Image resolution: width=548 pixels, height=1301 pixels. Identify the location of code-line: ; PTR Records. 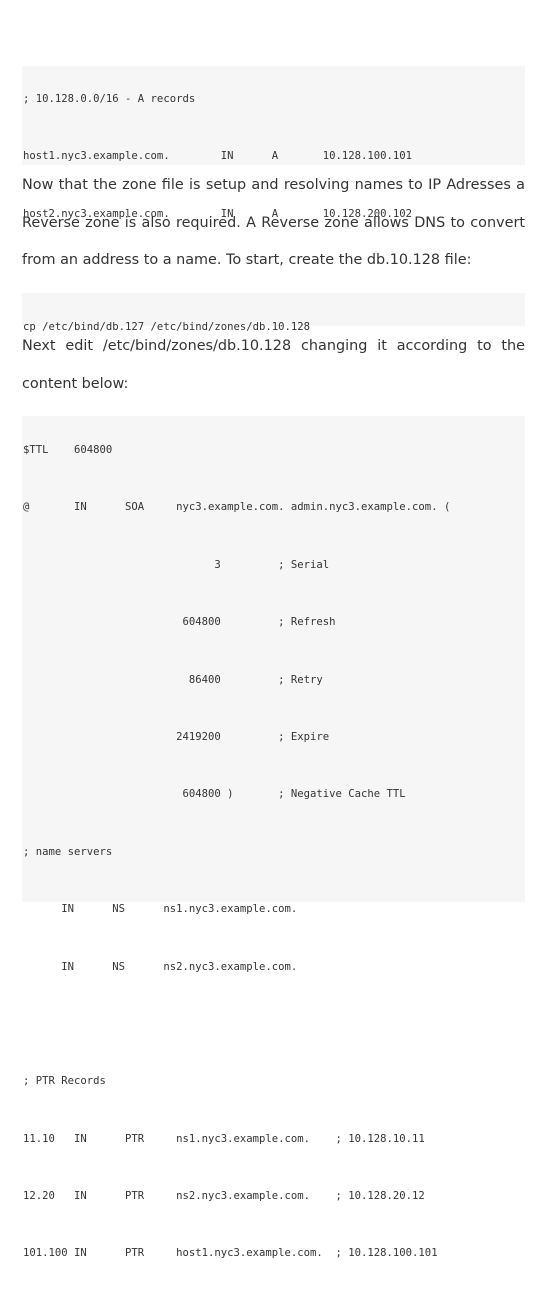
(64, 1081).